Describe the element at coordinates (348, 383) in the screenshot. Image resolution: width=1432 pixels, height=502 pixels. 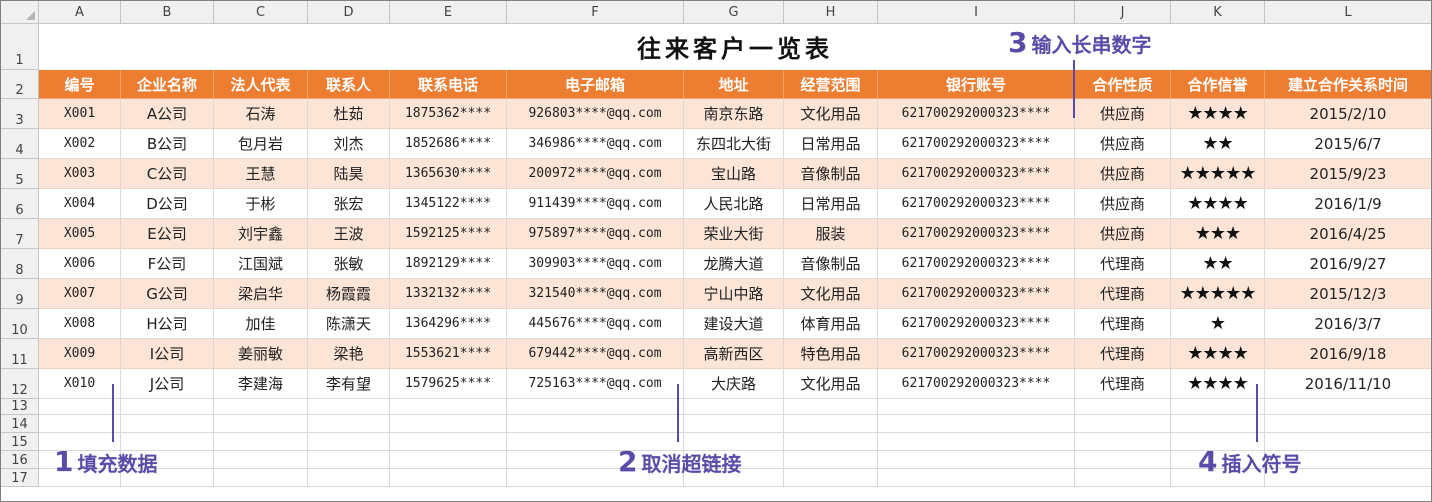
I see `data-cell: 李有望` at that location.